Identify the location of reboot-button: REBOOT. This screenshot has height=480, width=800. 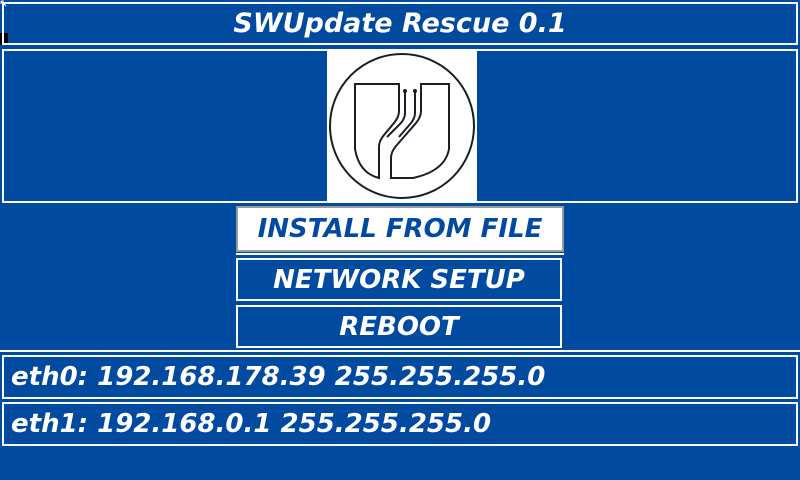
(399, 326).